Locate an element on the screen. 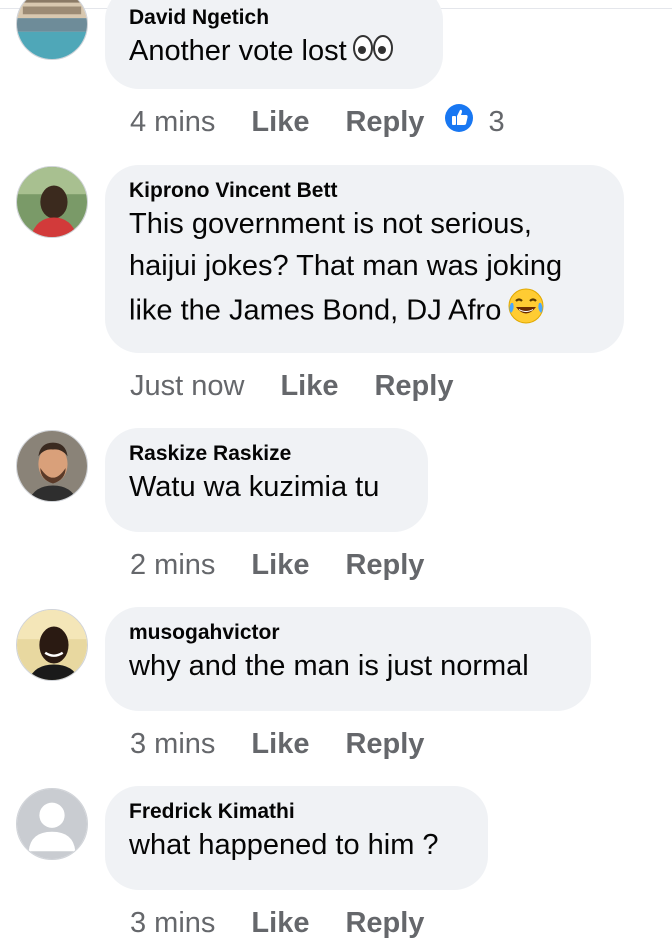 Image resolution: width=672 pixels, height=944 pixels. comment-line: what happened to him ? is located at coordinates (284, 845).